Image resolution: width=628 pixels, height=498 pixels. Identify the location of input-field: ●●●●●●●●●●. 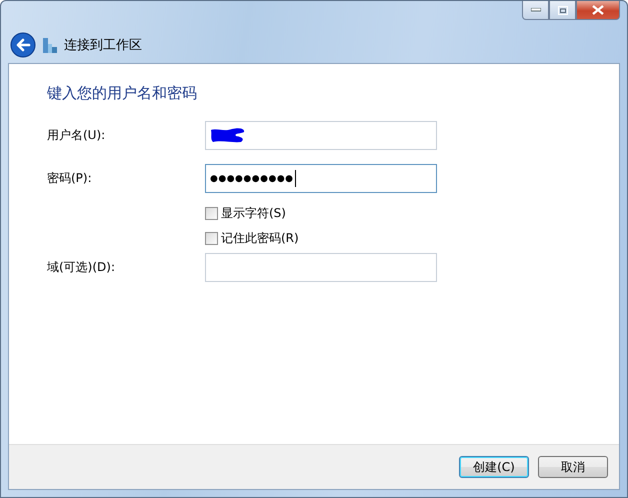
(321, 178).